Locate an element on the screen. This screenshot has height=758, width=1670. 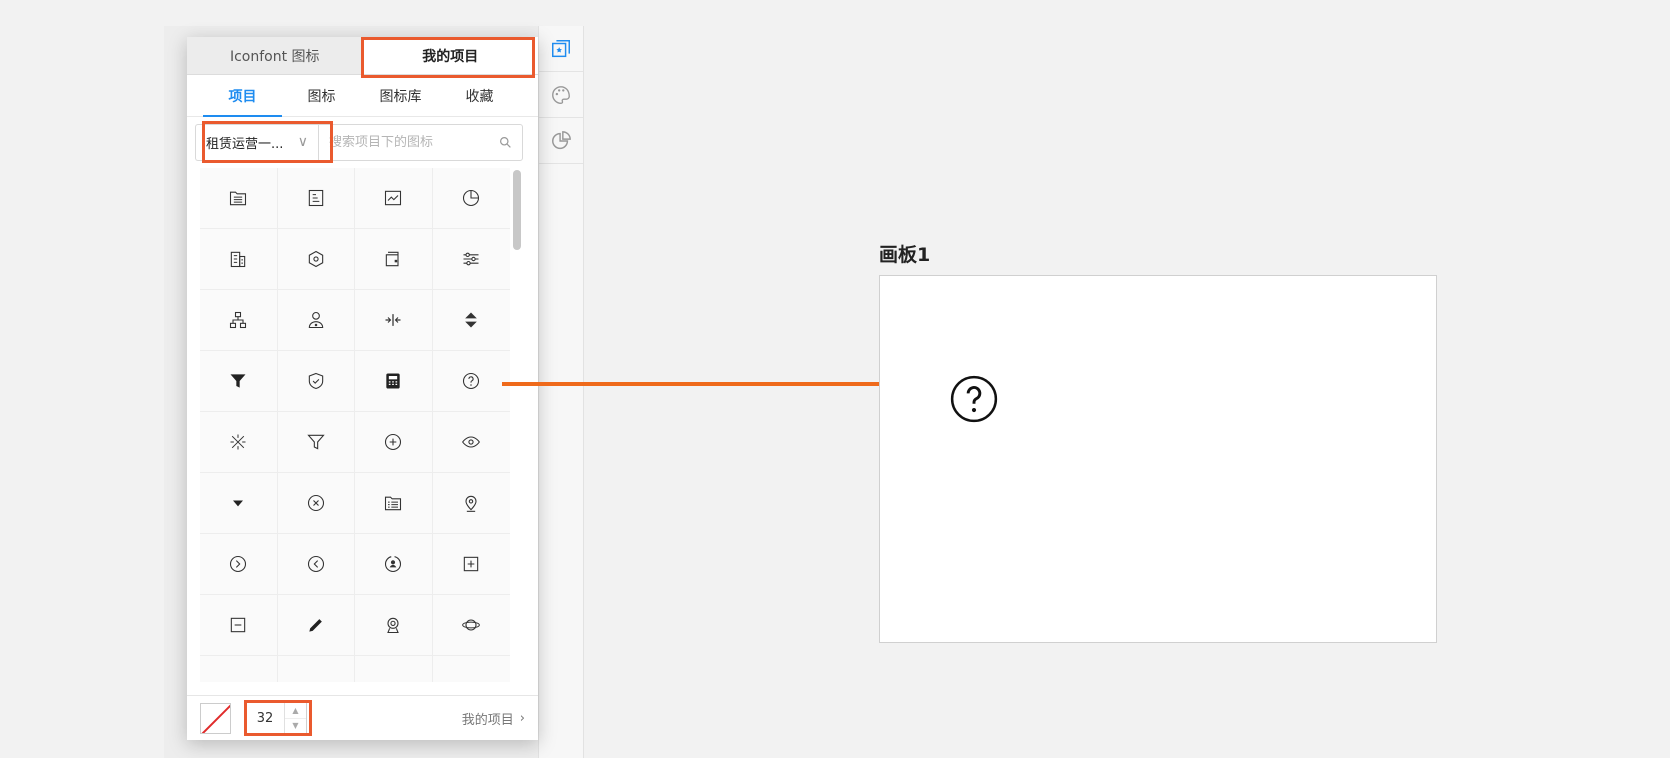
search-input is located at coordinates (414, 142).